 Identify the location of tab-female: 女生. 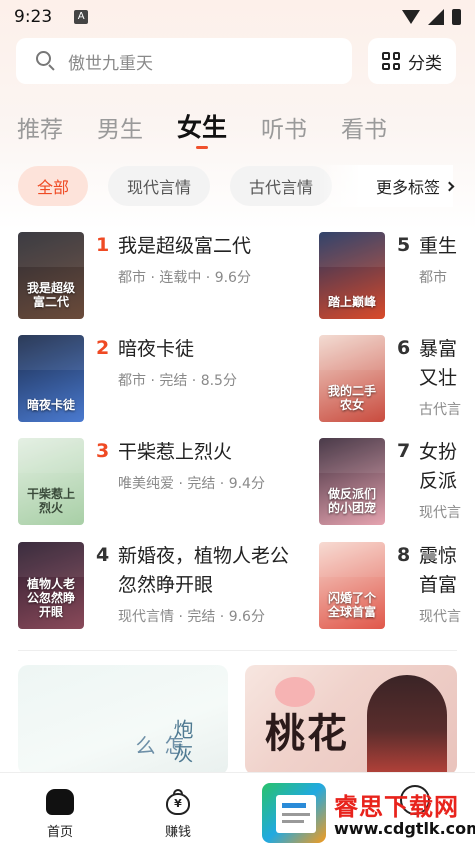
(202, 128).